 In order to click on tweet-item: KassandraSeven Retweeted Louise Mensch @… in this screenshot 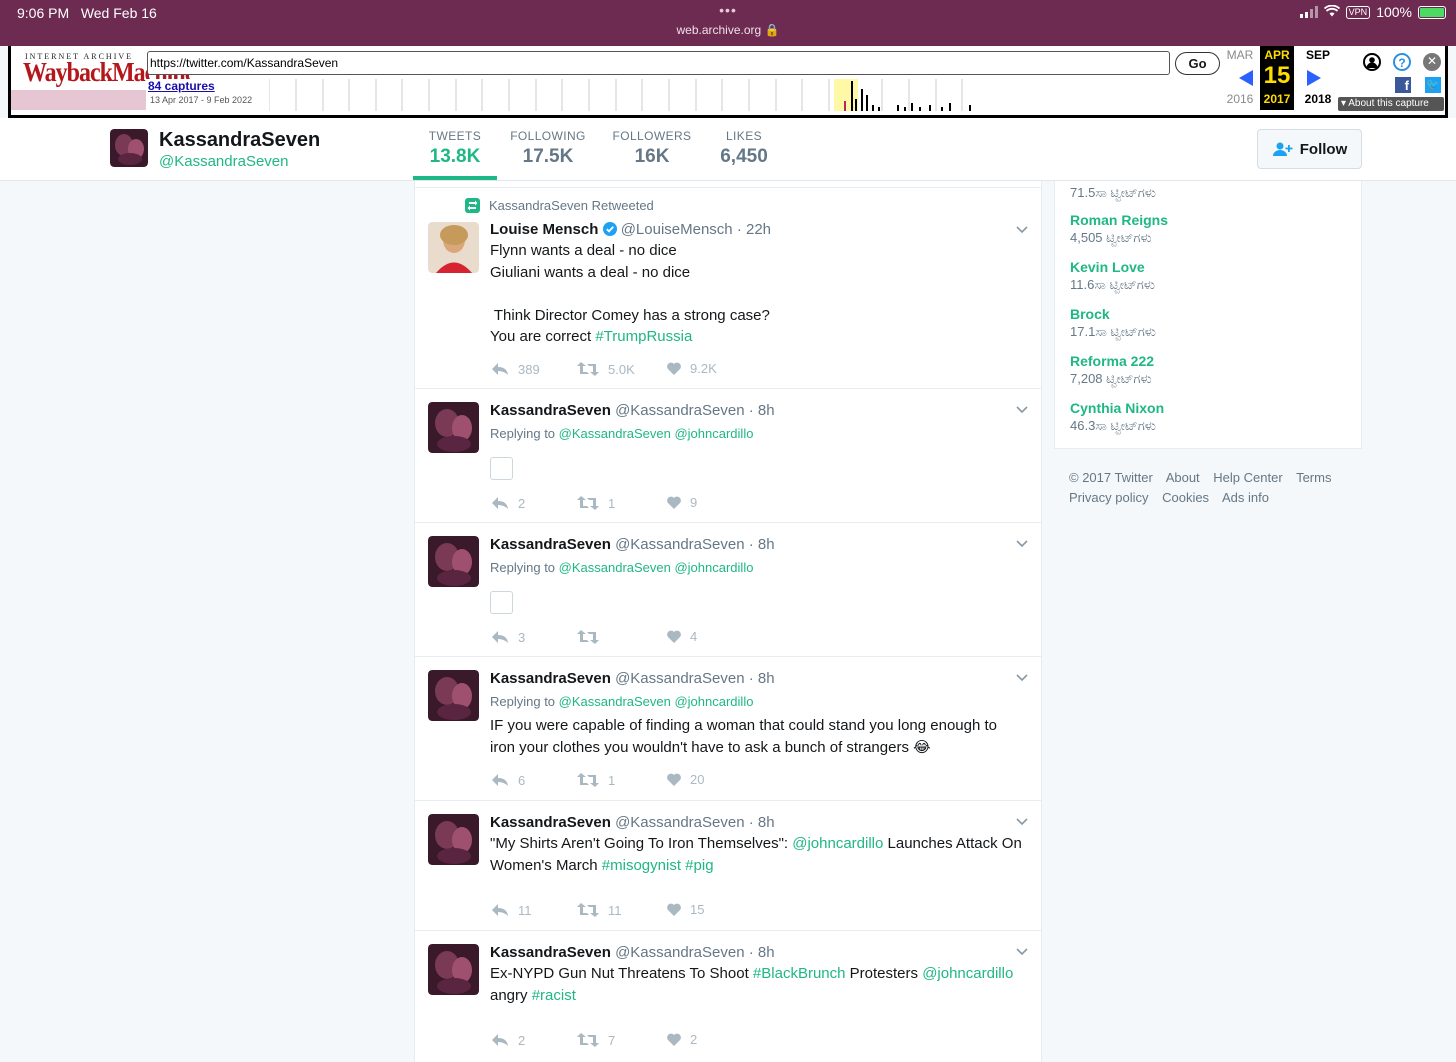, I will do `click(728, 288)`.